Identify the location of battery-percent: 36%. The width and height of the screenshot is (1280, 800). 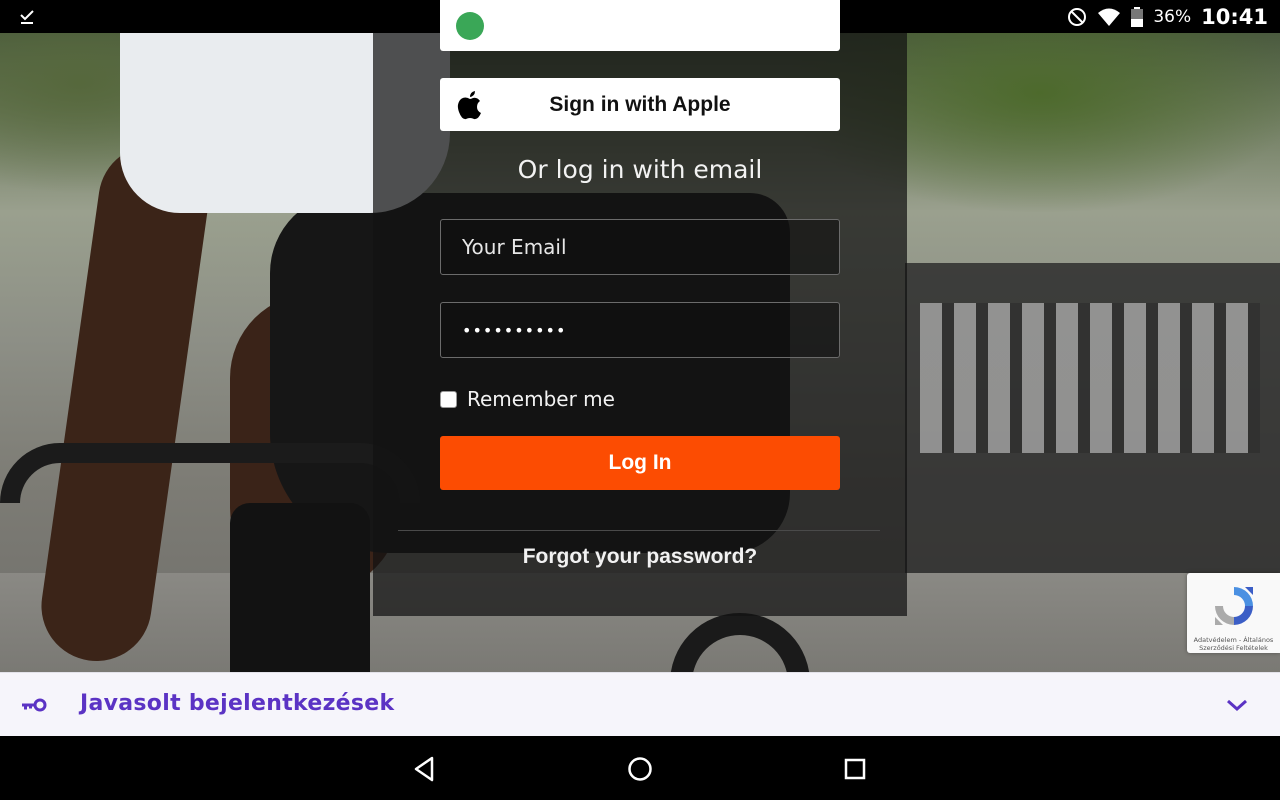
(1172, 16).